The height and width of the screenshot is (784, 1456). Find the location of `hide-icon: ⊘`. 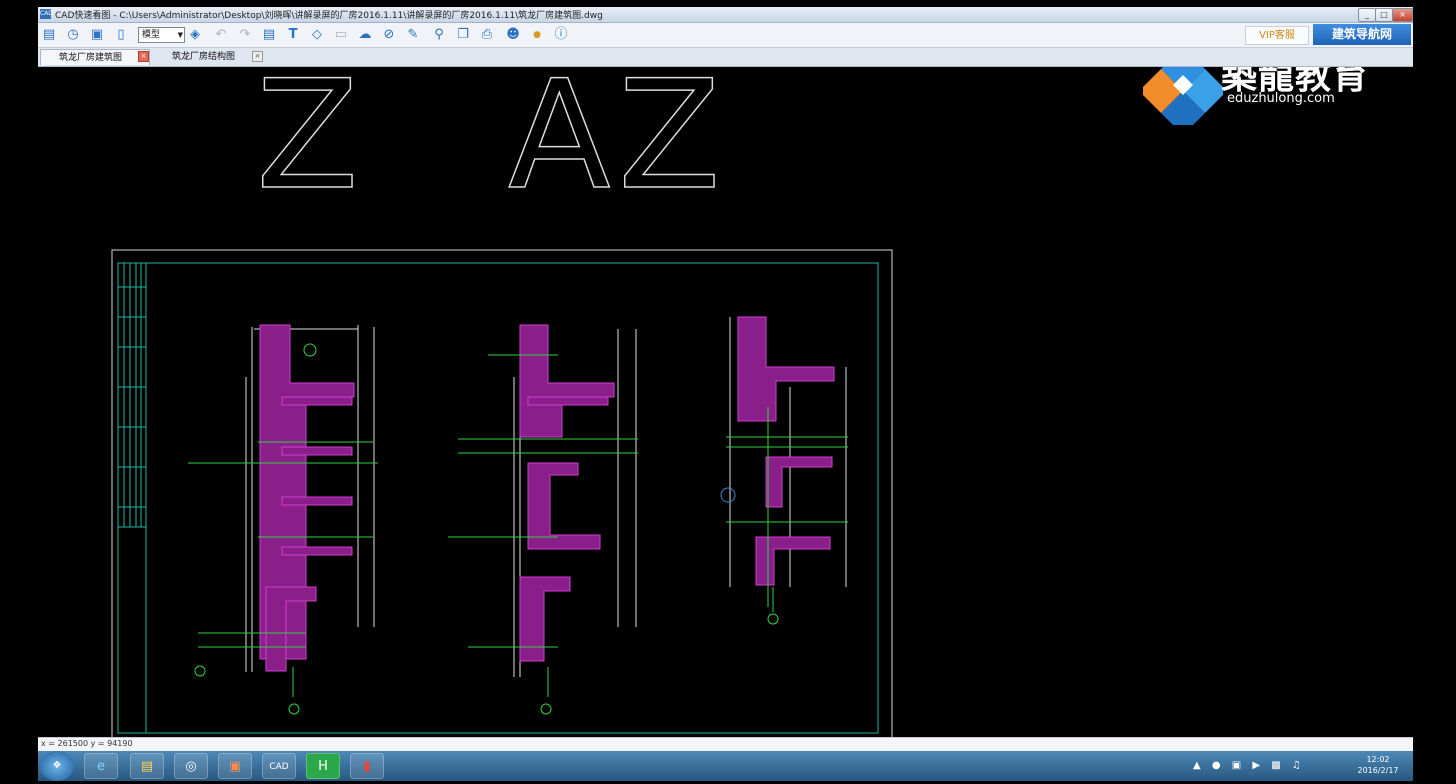

hide-icon: ⊘ is located at coordinates (389, 35).